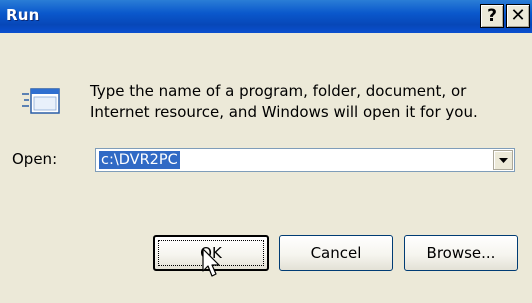  Describe the element at coordinates (23, 15) in the screenshot. I see `window-title: Run` at that location.